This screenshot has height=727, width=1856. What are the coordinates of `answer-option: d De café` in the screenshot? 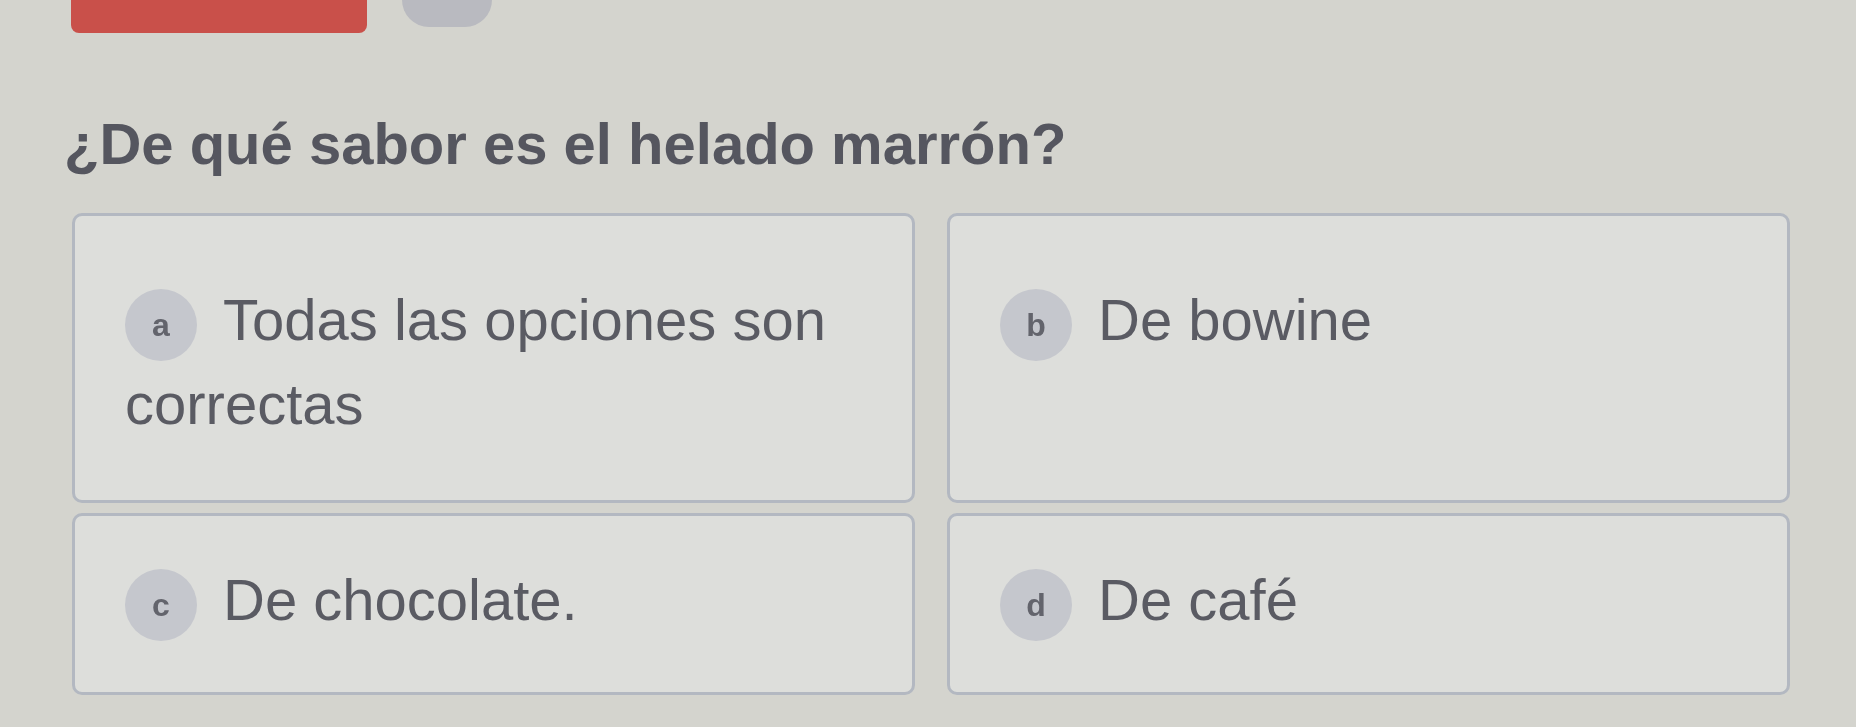 It's located at (1368, 604).